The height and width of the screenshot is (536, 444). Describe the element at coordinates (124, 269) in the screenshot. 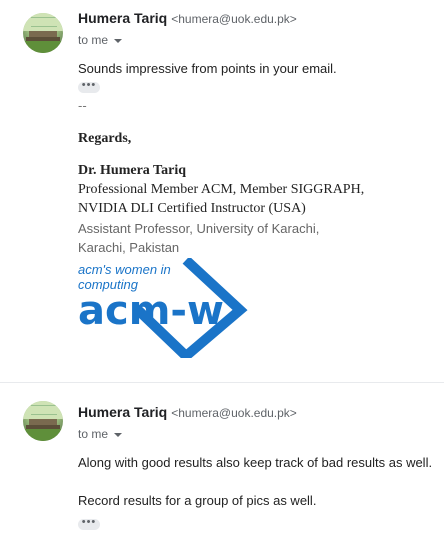

I see `logo-tagline: acm's women in` at that location.